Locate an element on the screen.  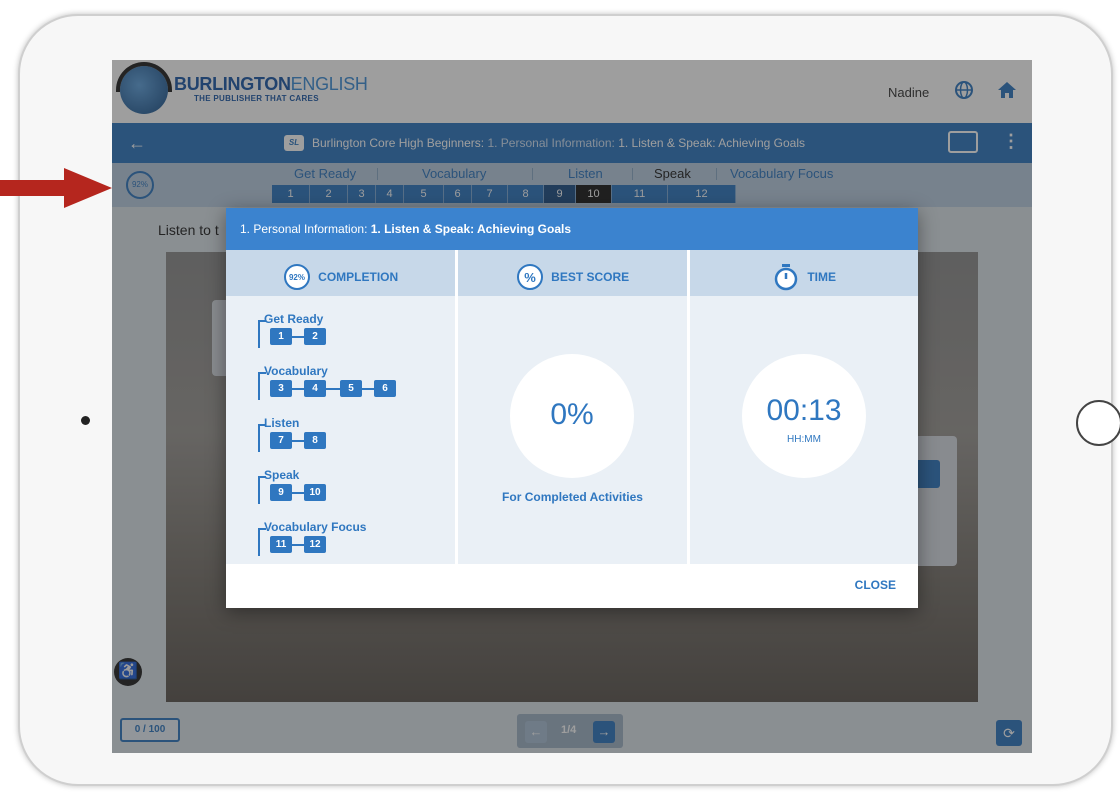
group-name: Listen is located at coordinates (282, 423).